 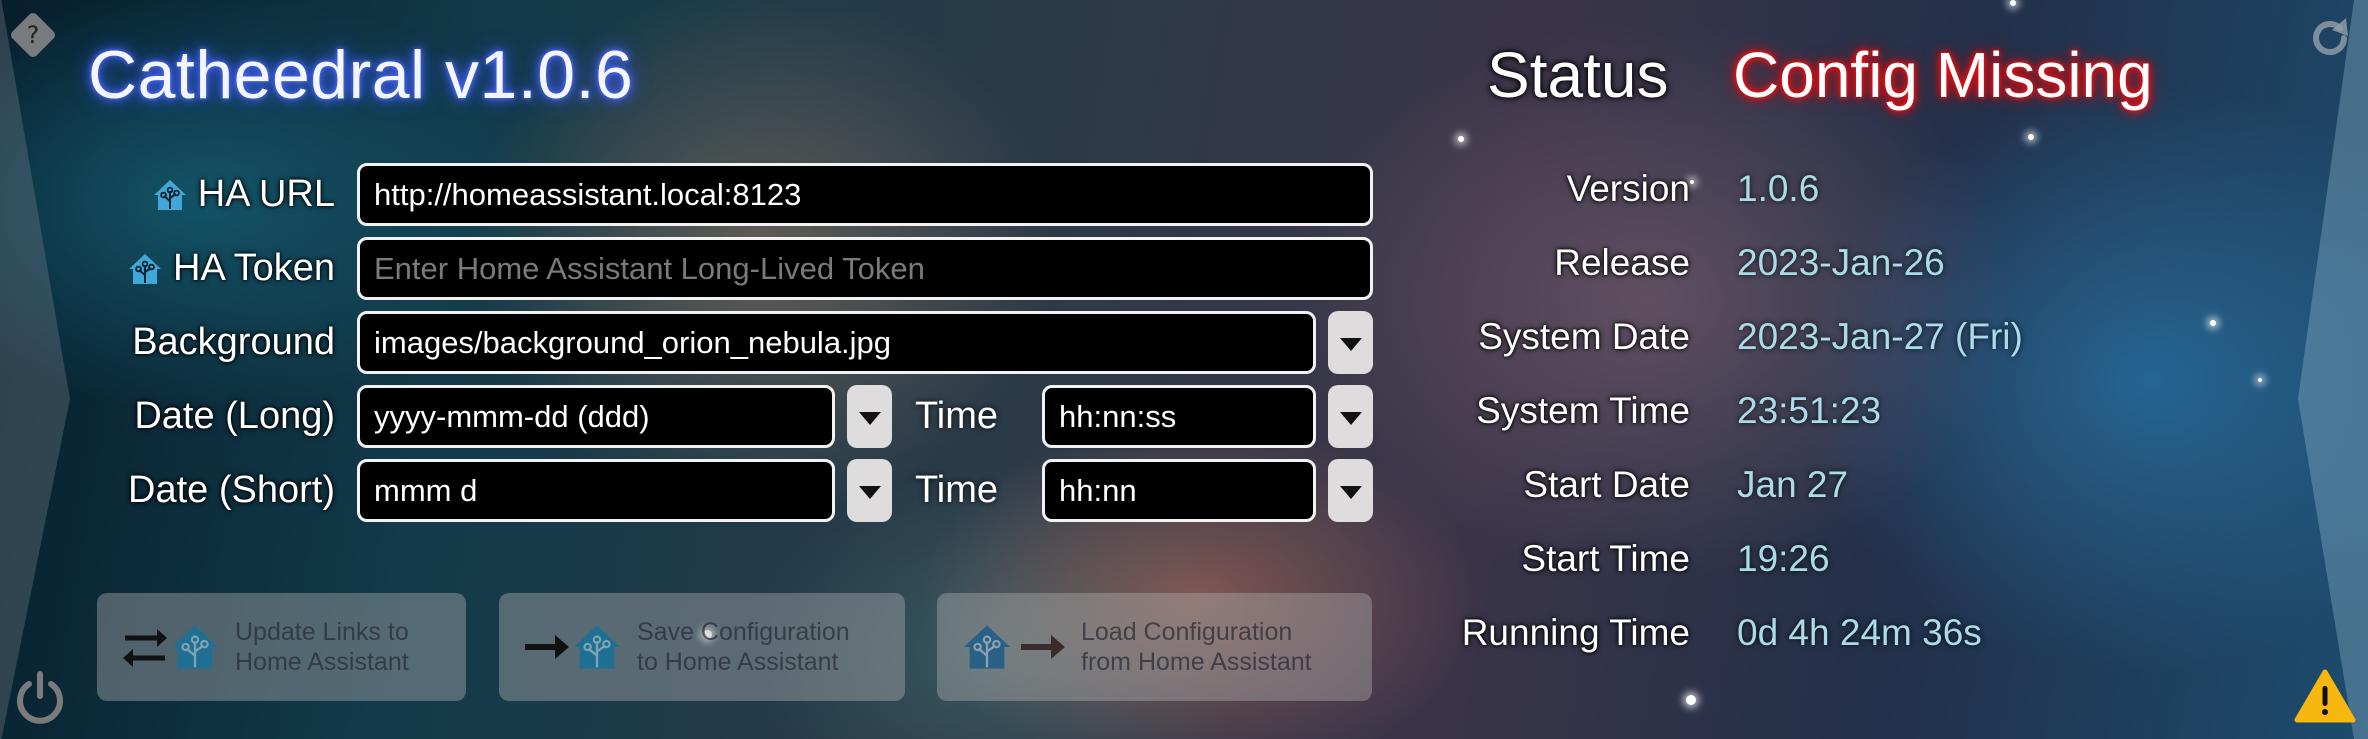 I want to click on ha-url-label-text: HA URL, so click(x=266, y=194).